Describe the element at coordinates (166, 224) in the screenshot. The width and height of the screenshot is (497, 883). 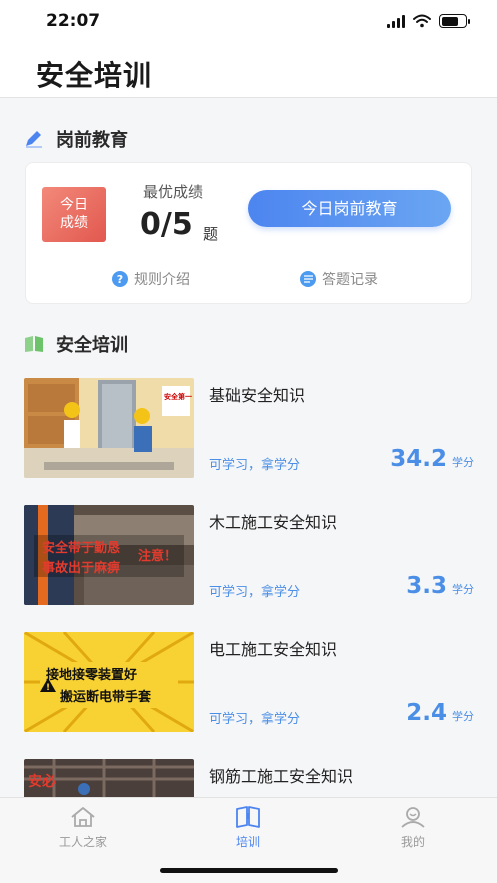
I see `best-score-value: 0/5` at that location.